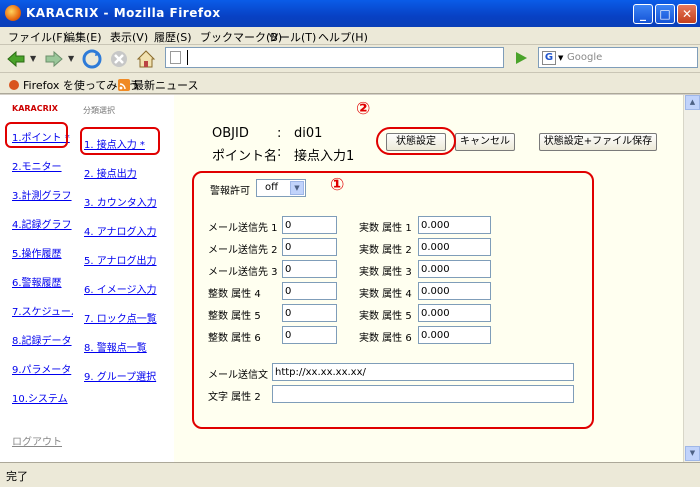 This screenshot has height=487, width=700. What do you see at coordinates (120, 317) in the screenshot?
I see `category-item-lock-list: 7. ロック点一覧` at bounding box center [120, 317].